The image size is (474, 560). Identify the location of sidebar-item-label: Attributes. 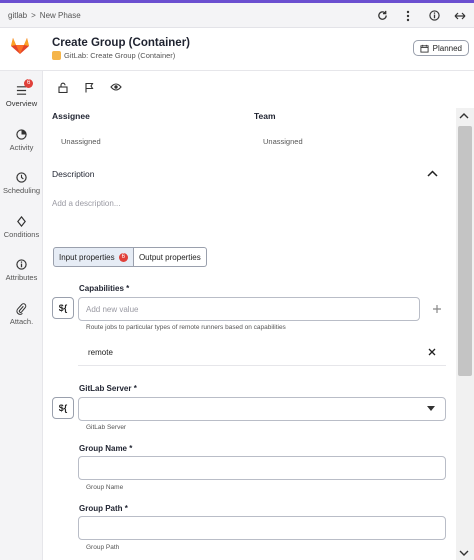
(21, 277).